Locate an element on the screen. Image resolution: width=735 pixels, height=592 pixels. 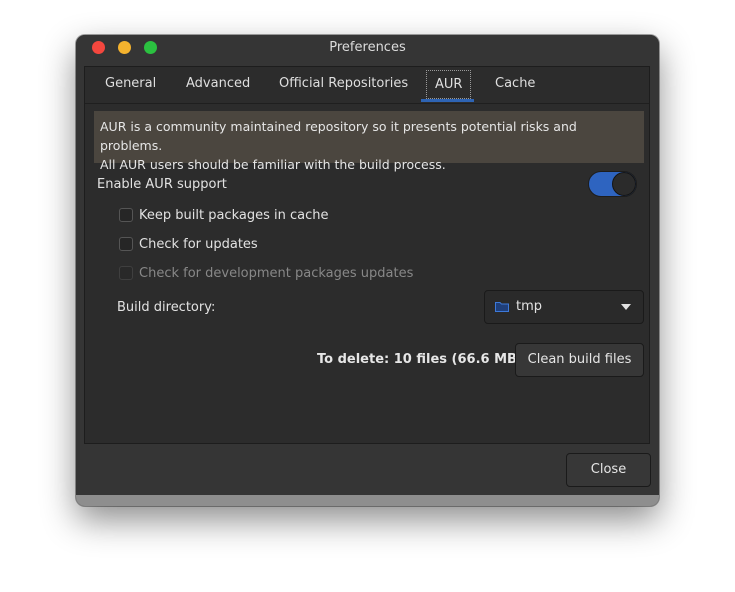
close-button: Close is located at coordinates (608, 470).